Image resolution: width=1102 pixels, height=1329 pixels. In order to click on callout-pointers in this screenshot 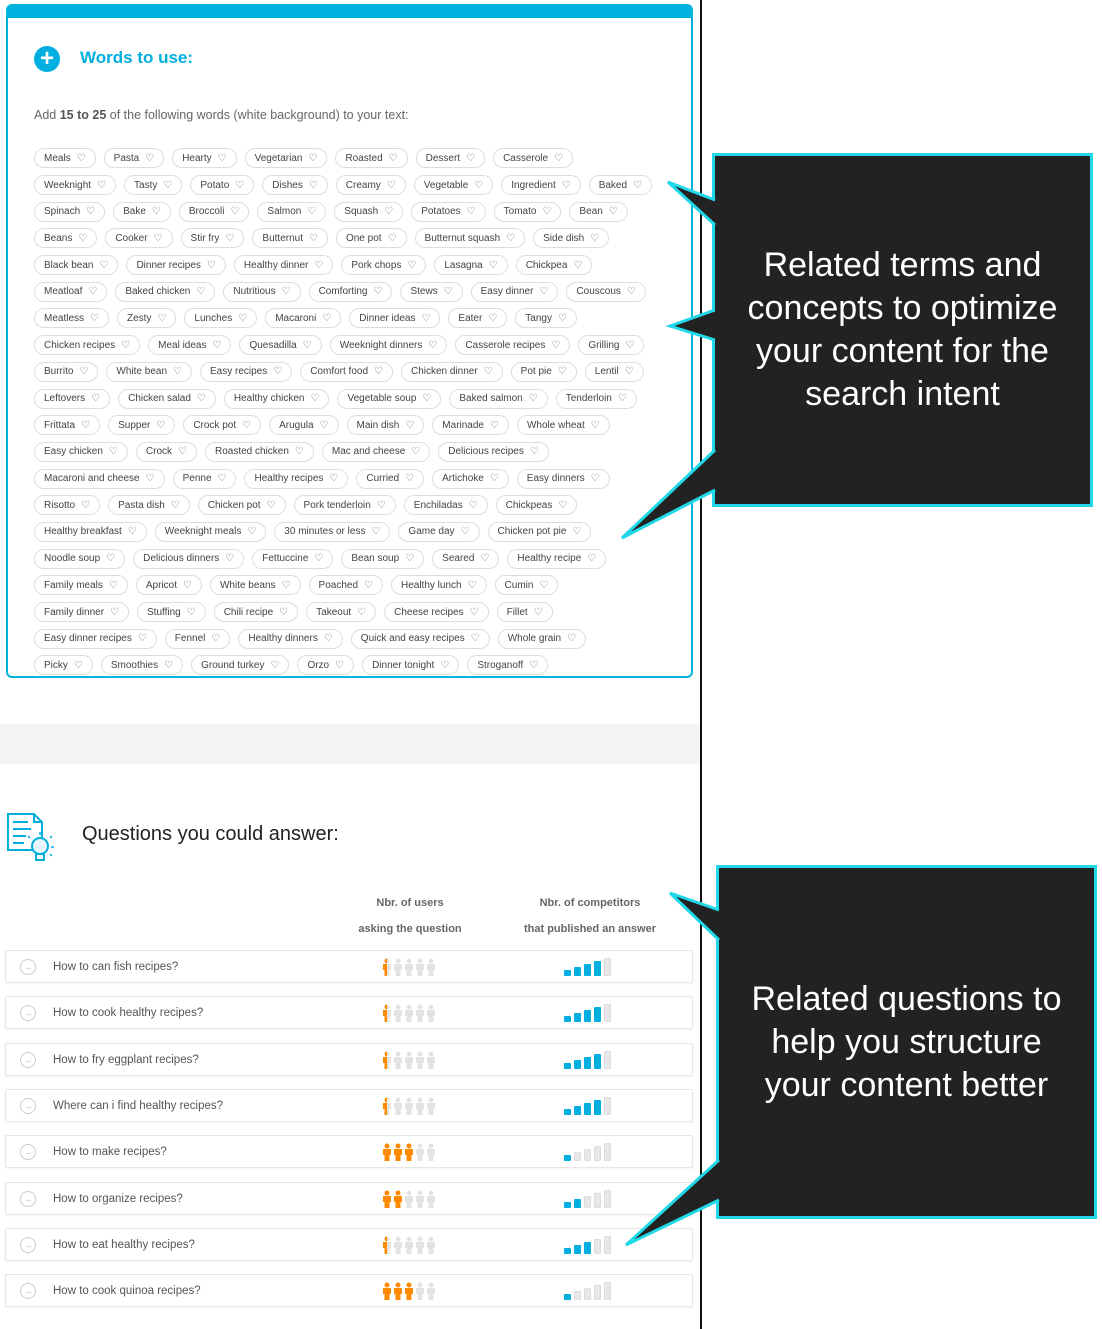, I will do `click(670, 713)`.